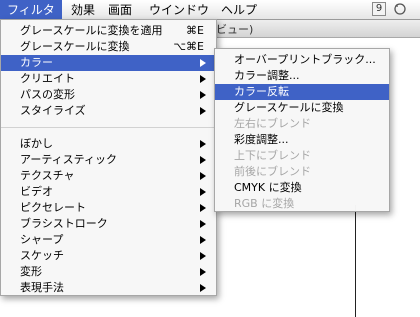 The image size is (420, 317). I want to click on sync-icon, so click(400, 9).